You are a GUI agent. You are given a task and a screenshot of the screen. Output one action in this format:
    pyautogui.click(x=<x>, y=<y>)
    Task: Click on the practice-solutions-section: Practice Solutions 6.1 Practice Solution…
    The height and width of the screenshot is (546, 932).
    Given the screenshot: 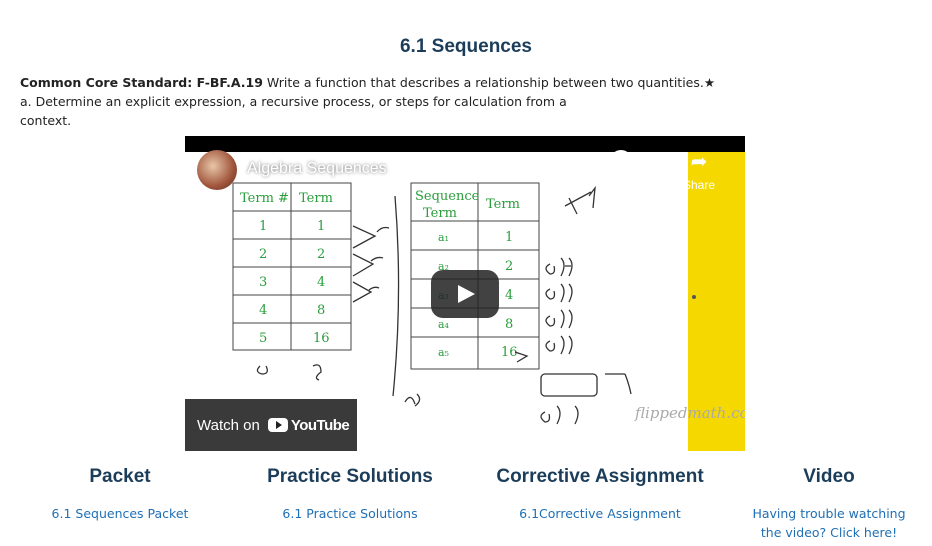 What is the action you would take?
    pyautogui.click(x=350, y=494)
    